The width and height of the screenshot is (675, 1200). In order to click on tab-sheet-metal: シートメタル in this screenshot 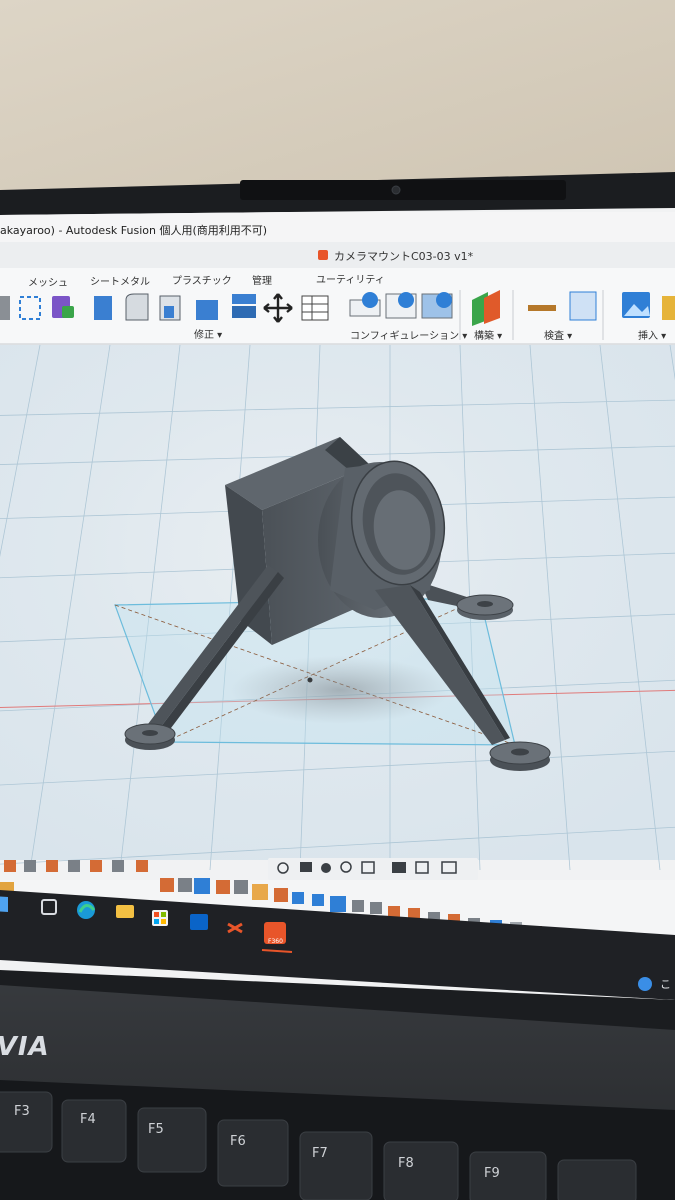, I will do `click(120, 280)`.